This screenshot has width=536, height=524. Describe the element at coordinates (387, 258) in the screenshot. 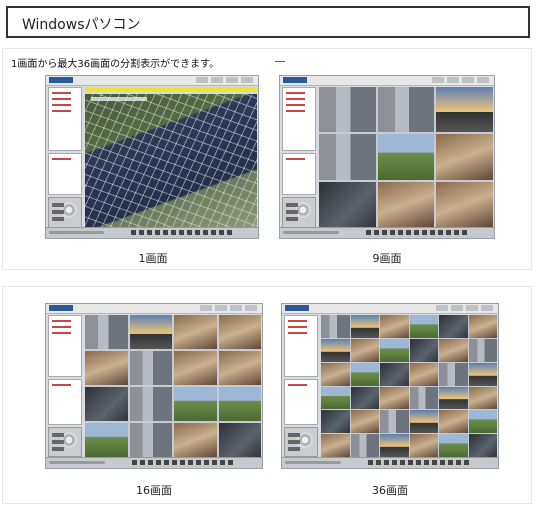

I see `caption-9: 9画面` at that location.